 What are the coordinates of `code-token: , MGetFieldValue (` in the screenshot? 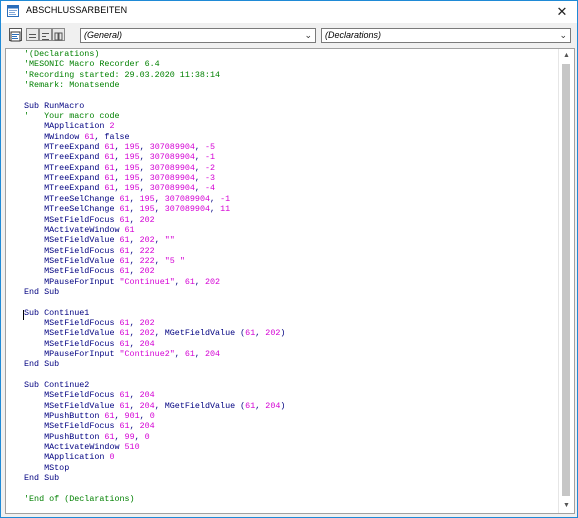 It's located at (200, 333).